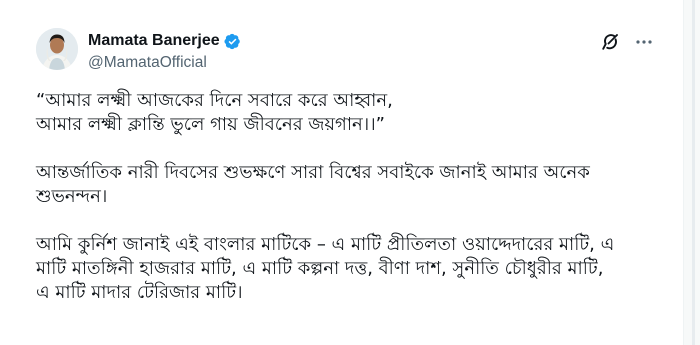 The image size is (700, 345). I want to click on profile-photo-icon, so click(57, 49).